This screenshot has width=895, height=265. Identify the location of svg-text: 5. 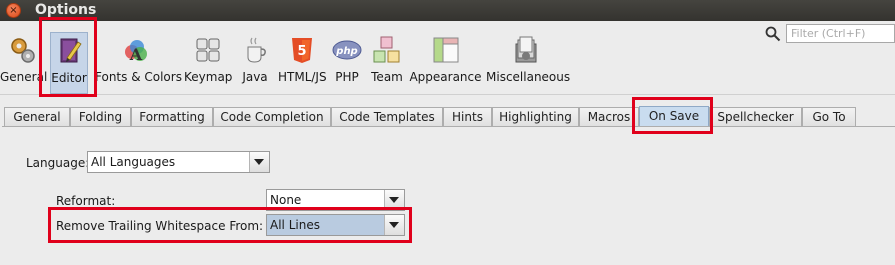
(301, 51).